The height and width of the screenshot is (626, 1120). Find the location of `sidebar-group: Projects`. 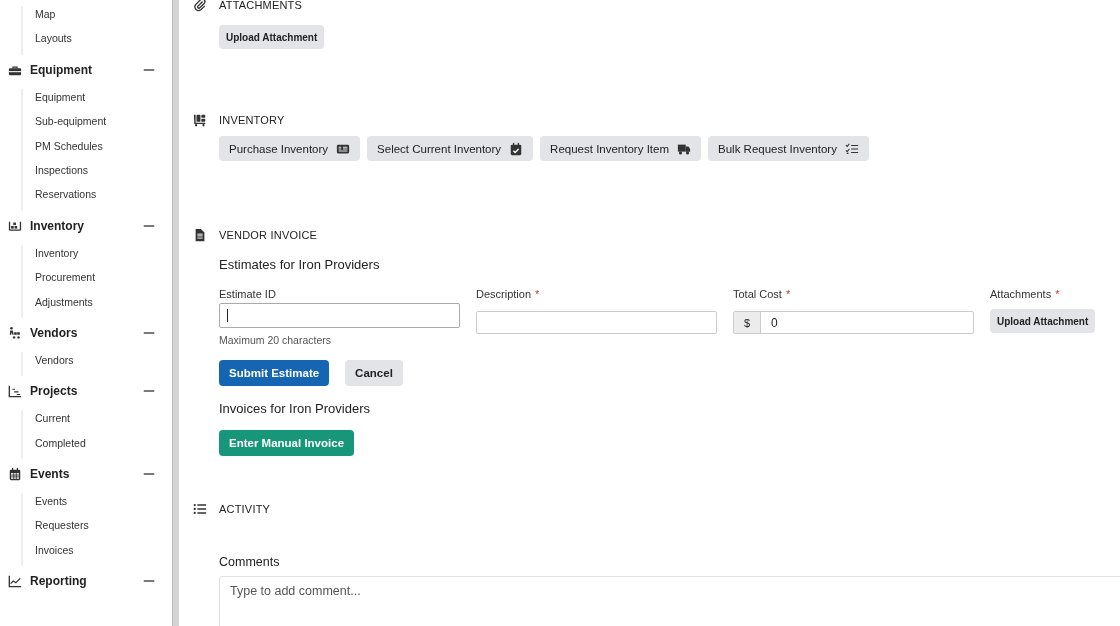

sidebar-group: Projects is located at coordinates (86, 391).